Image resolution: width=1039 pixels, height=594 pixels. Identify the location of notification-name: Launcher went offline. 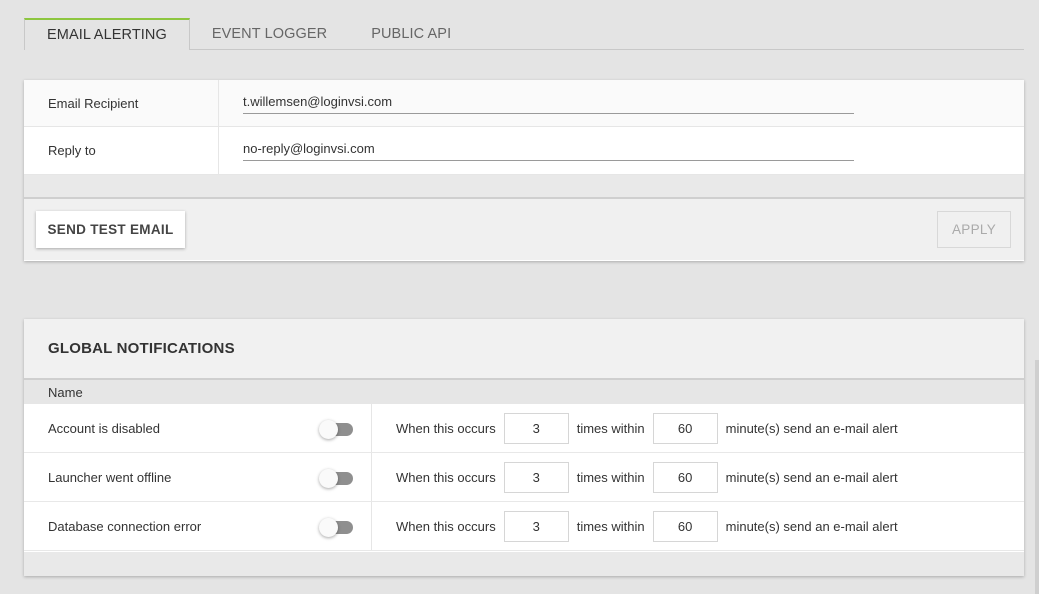
(110, 477).